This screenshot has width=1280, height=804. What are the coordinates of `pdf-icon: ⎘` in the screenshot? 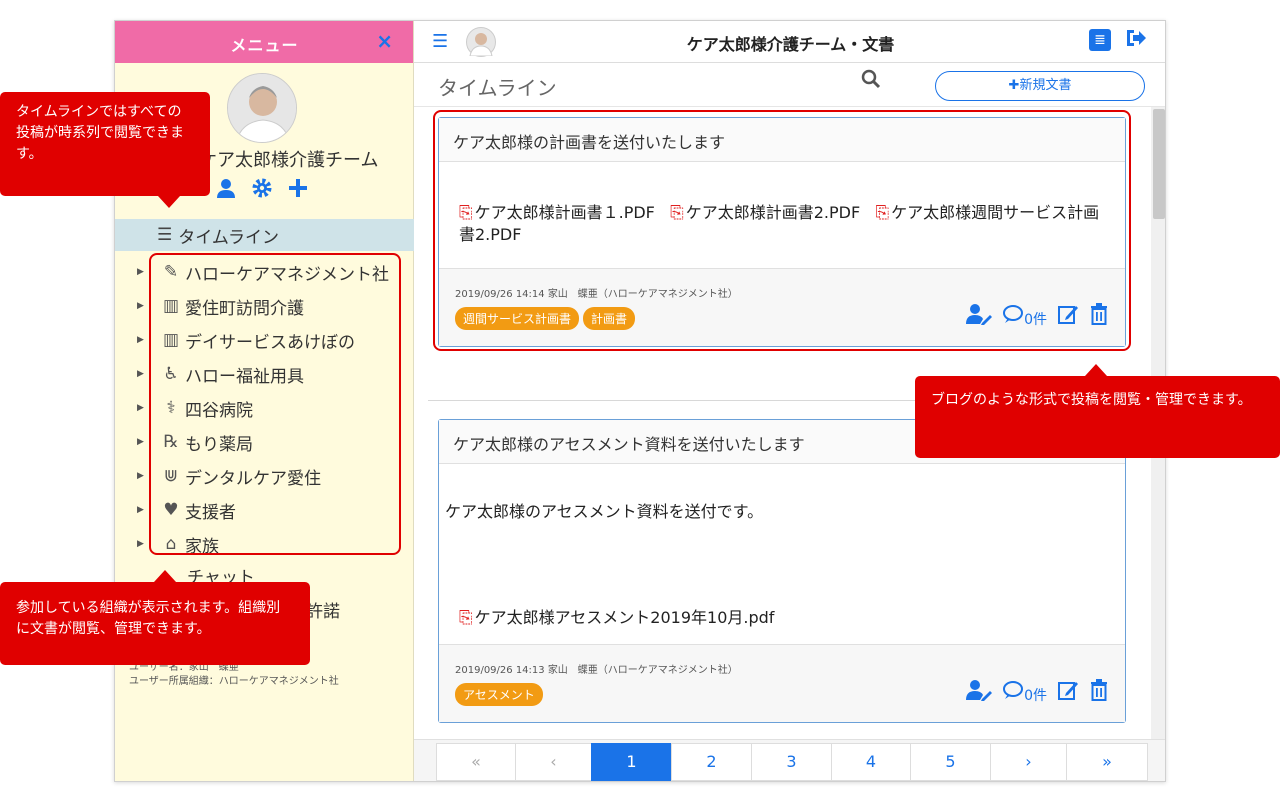 It's located at (466, 618).